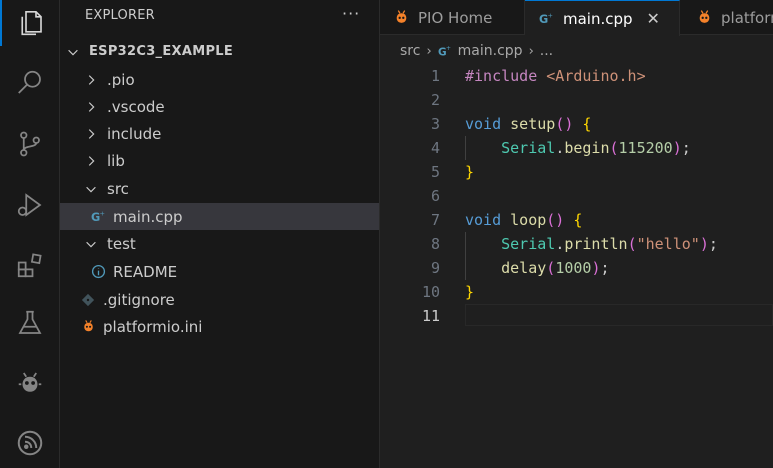 This screenshot has height=468, width=773. I want to click on espressif-icon, so click(30, 443).